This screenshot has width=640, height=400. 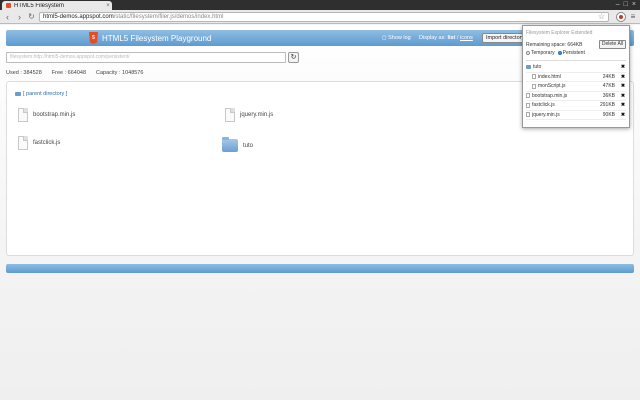 I want to click on maximize-icon: □, so click(x=626, y=4).